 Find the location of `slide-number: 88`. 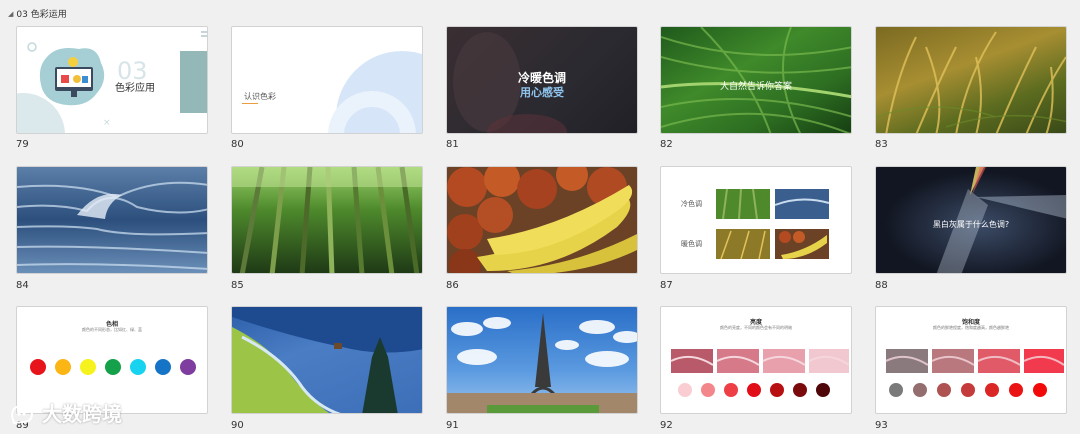

slide-number: 88 is located at coordinates (881, 285).